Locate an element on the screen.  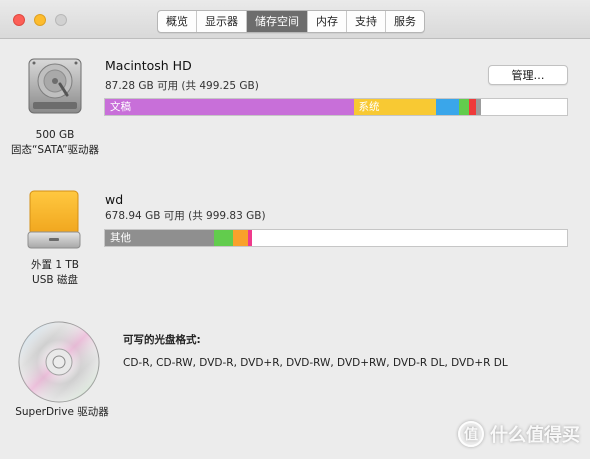
watermark-text: 什么值得买 is located at coordinates (535, 435).